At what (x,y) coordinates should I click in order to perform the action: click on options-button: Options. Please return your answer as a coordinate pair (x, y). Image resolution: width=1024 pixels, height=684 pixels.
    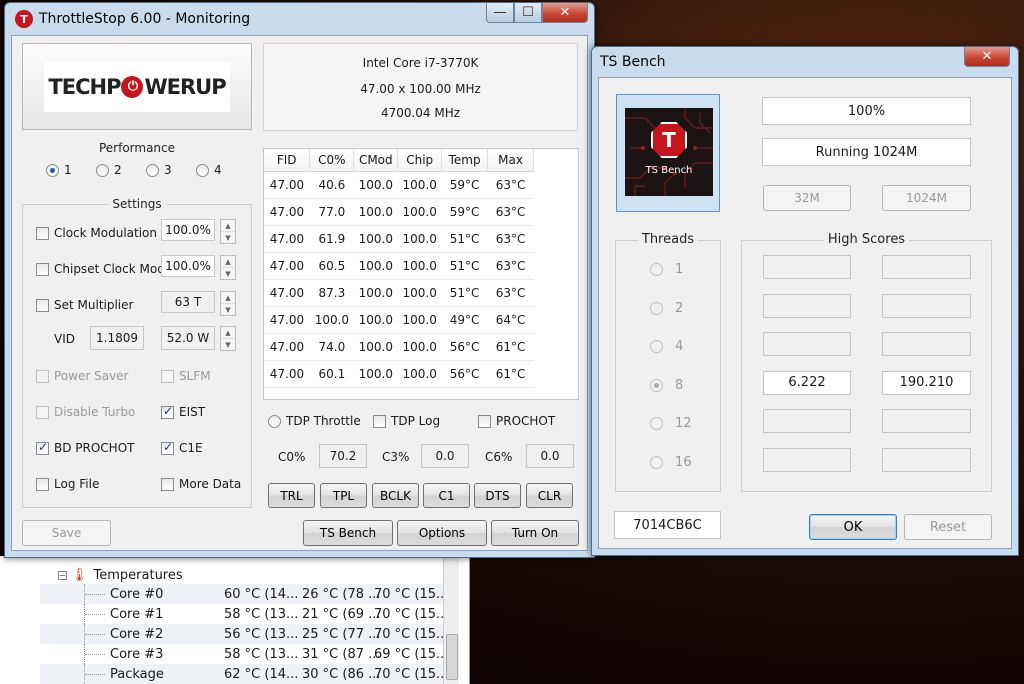
    Looking at the image, I should click on (442, 533).